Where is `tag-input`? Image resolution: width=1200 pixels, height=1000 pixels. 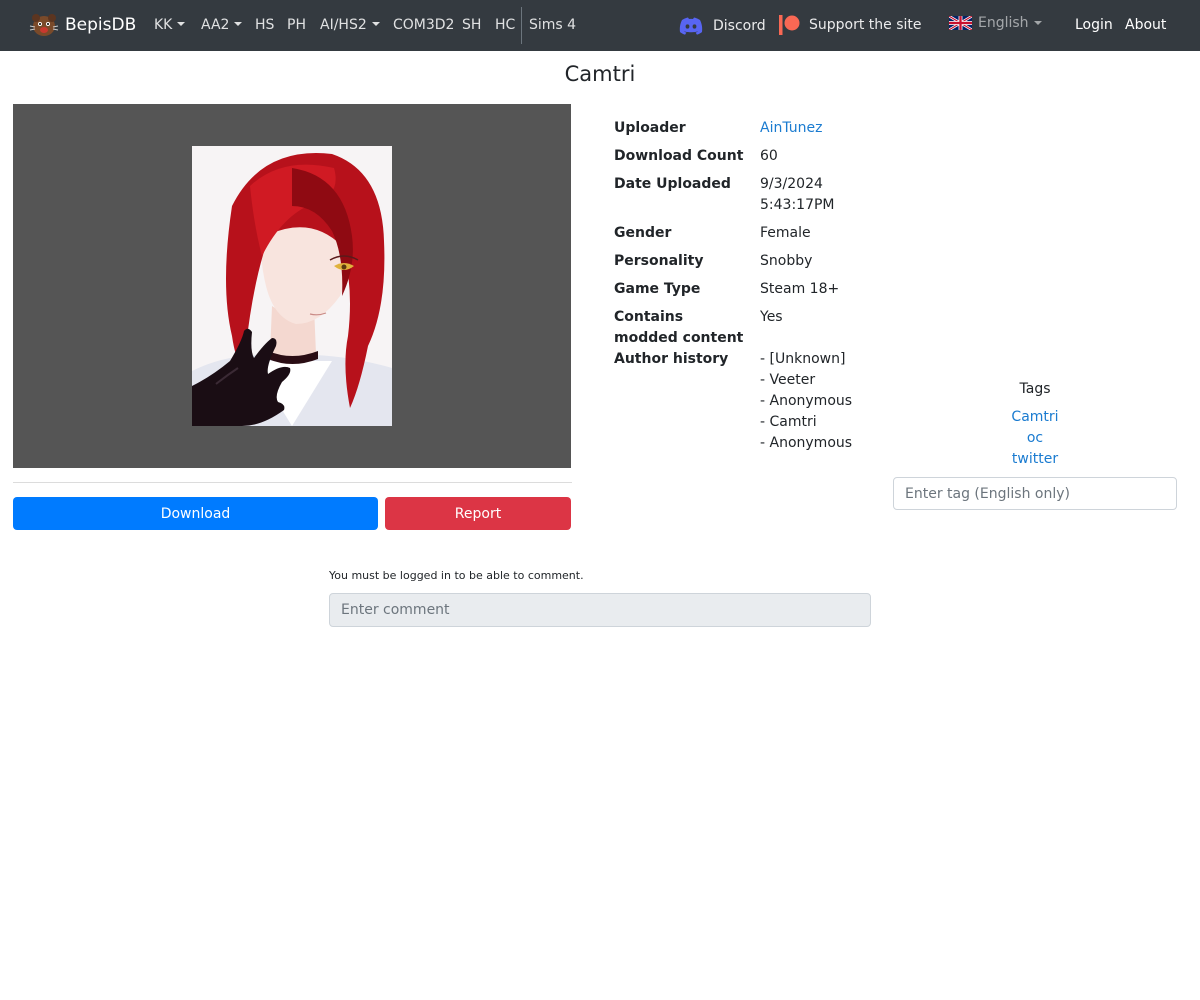 tag-input is located at coordinates (1035, 493).